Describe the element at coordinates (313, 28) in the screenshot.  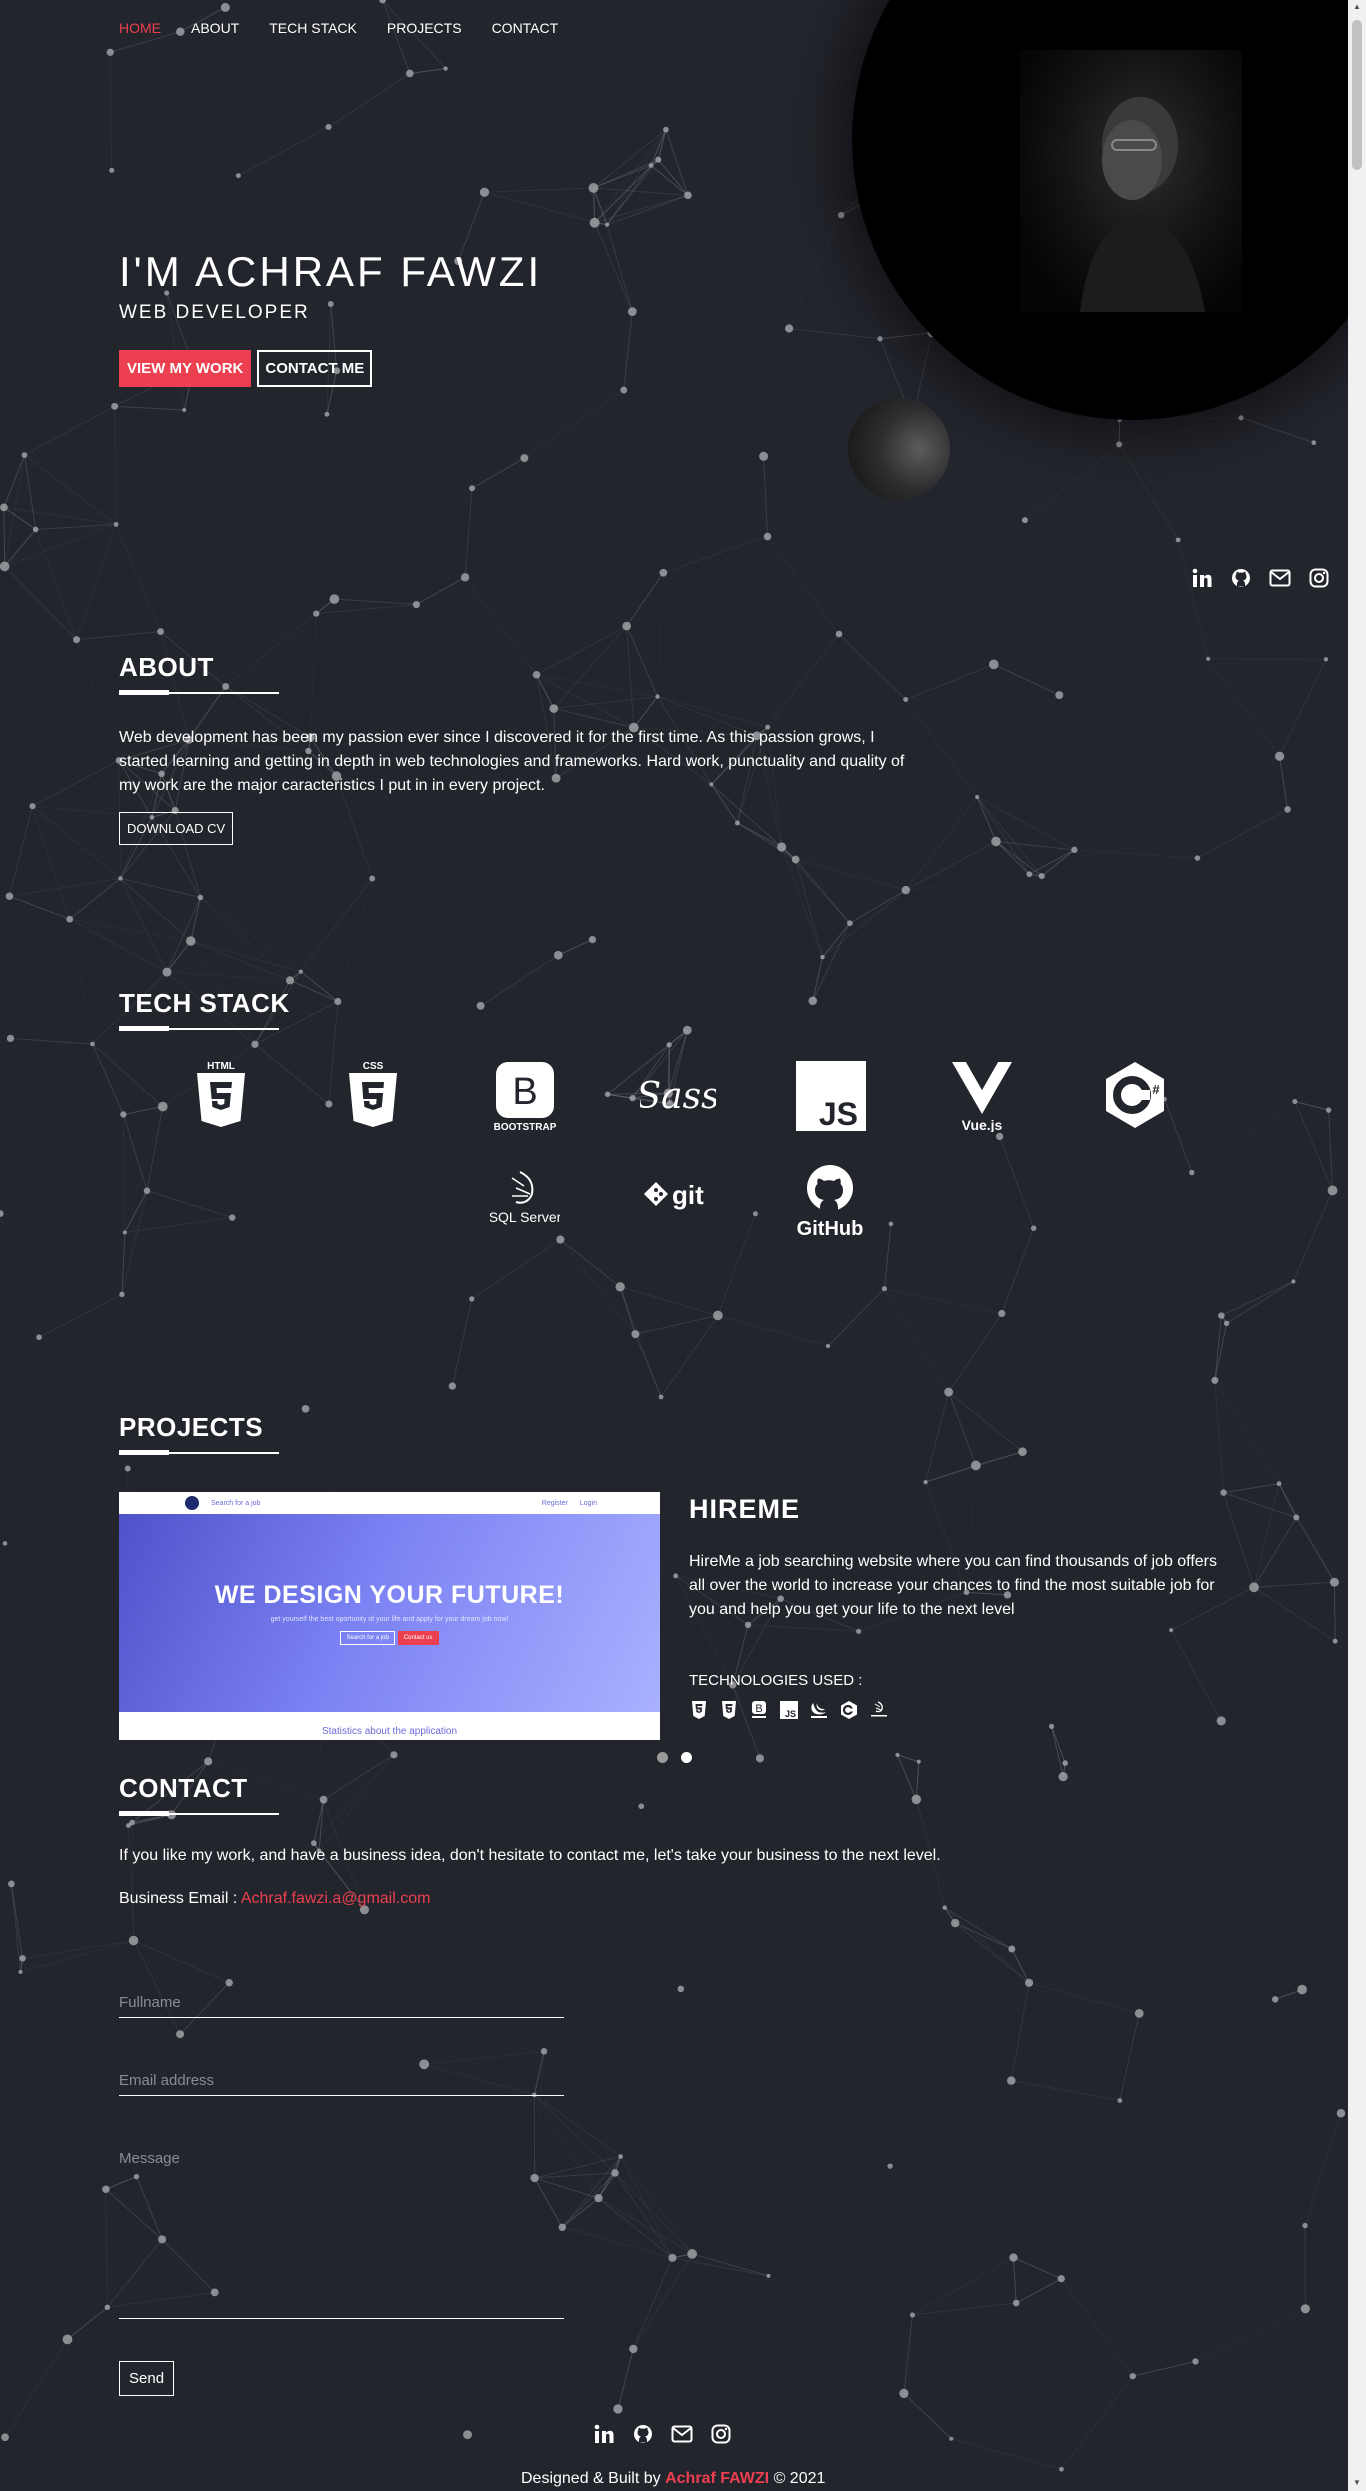
I see `nav-tech-stack: TECH STACK` at that location.